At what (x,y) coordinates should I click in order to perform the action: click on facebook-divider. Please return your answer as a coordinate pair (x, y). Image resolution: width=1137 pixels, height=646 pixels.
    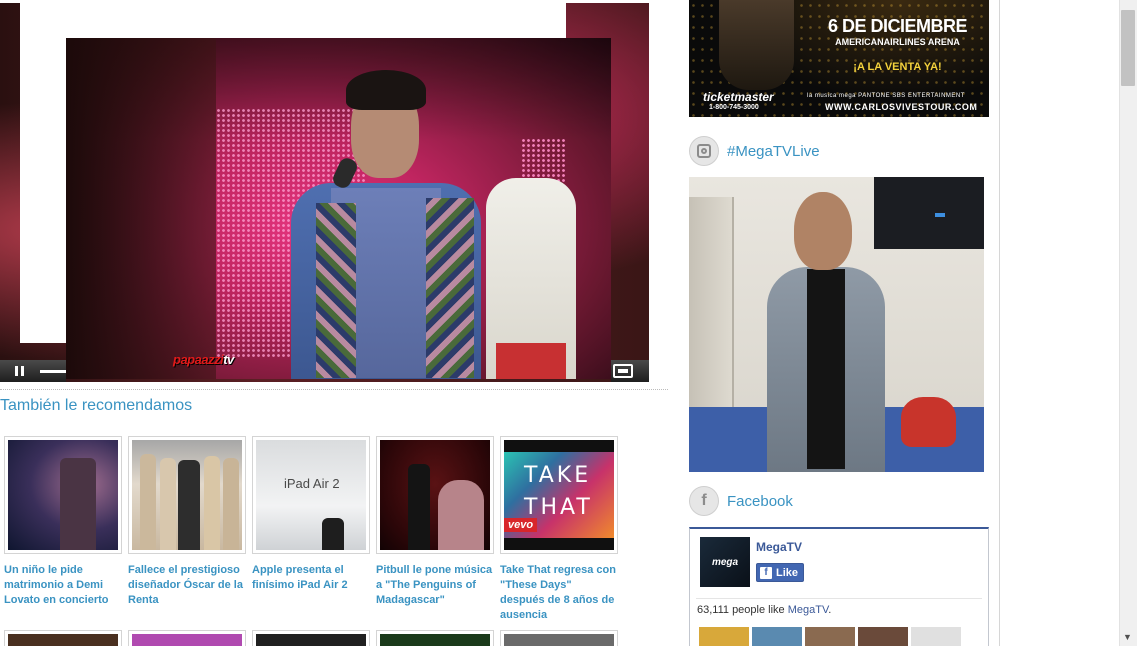
    Looking at the image, I should click on (839, 598).